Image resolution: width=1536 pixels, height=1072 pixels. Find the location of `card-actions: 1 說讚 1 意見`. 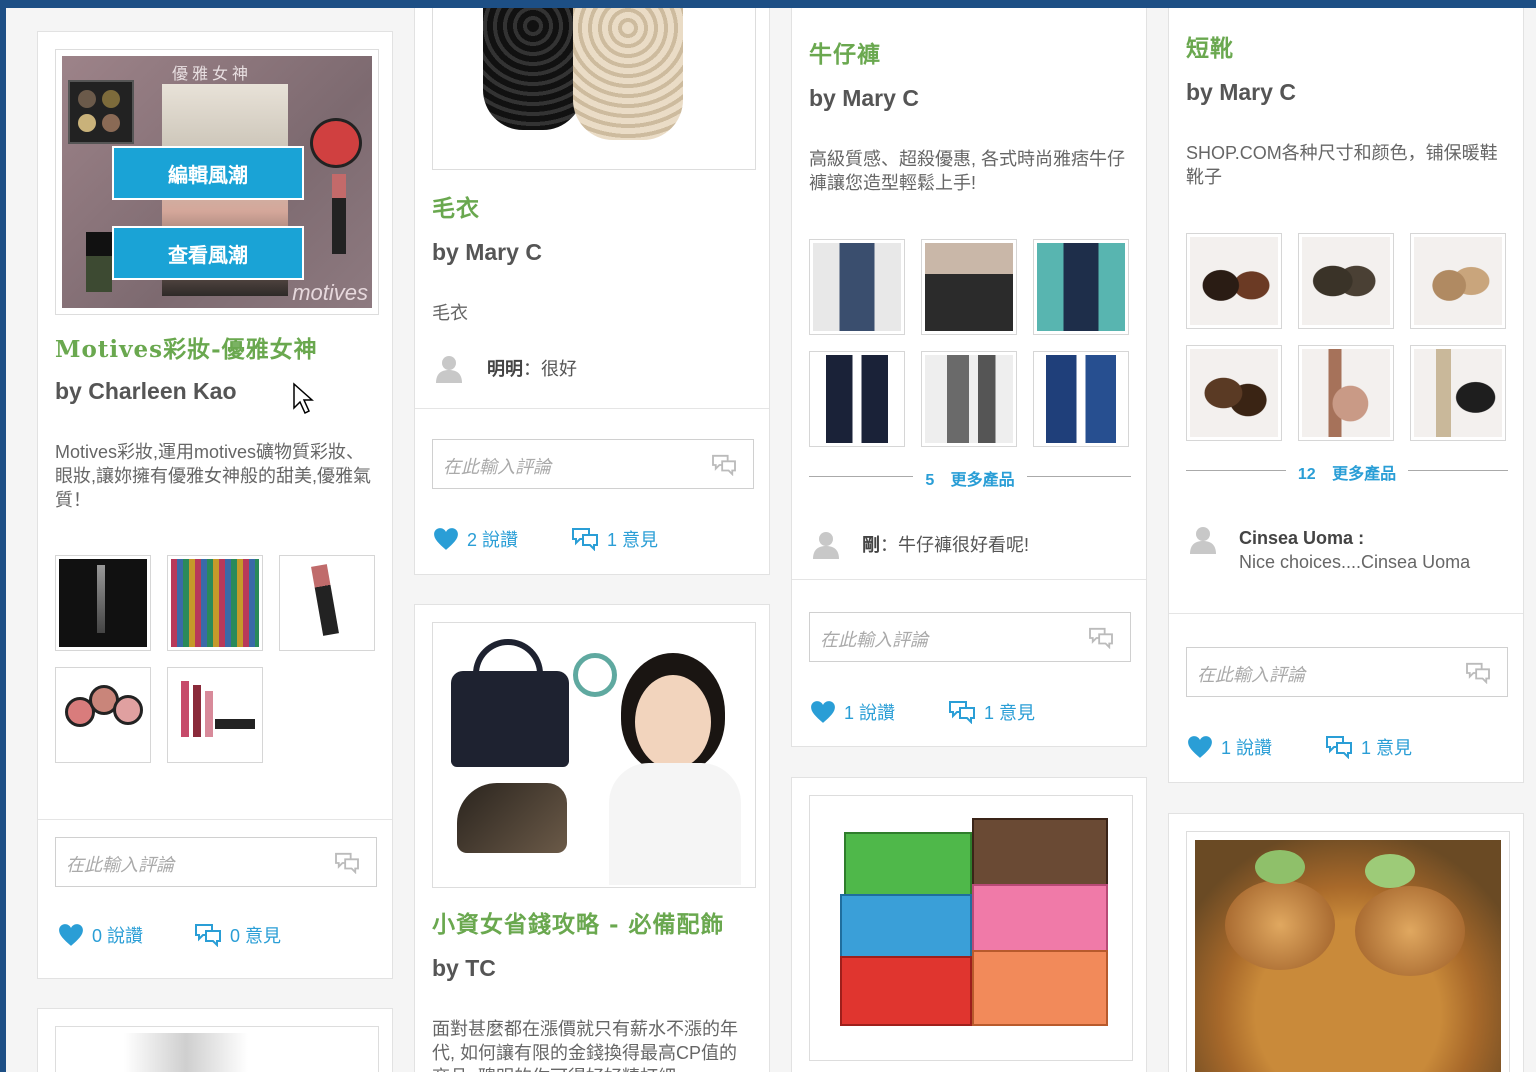

card-actions: 1 說讚 1 意見 is located at coordinates (1347, 747).